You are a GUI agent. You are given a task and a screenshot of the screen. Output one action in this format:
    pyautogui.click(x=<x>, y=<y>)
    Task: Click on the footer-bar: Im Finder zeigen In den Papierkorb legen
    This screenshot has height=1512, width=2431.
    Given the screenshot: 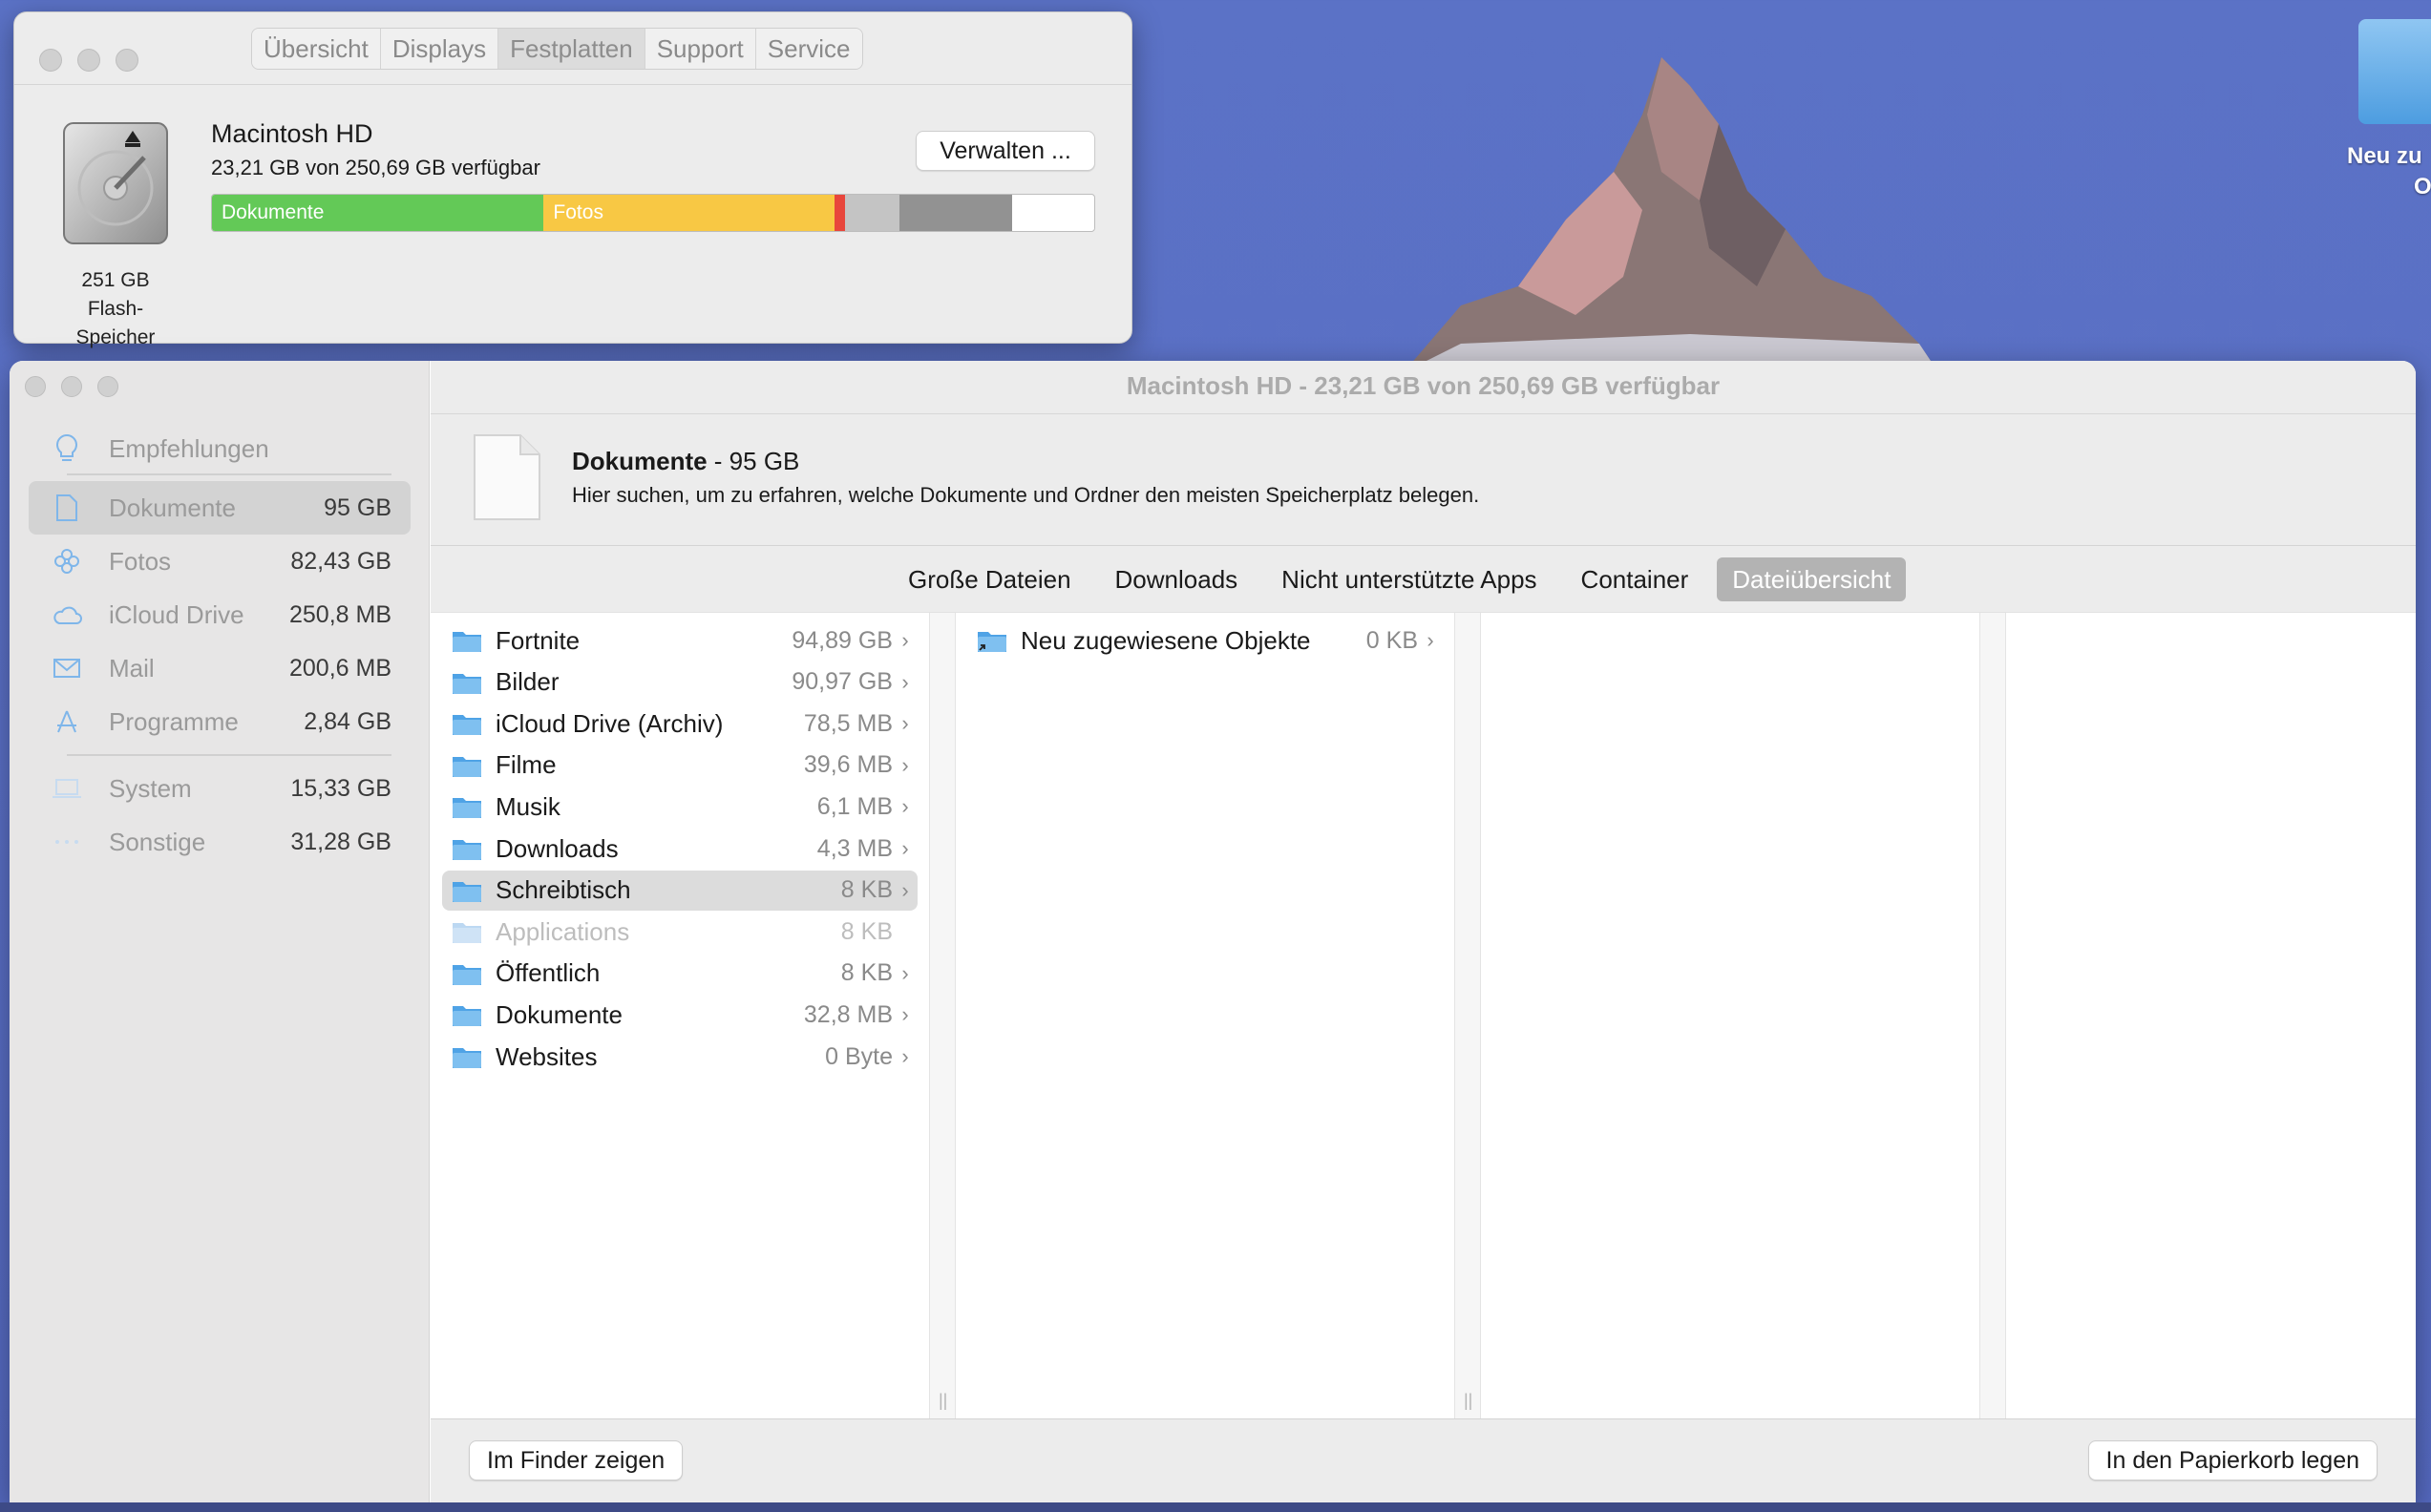 What is the action you would take?
    pyautogui.click(x=1423, y=1460)
    